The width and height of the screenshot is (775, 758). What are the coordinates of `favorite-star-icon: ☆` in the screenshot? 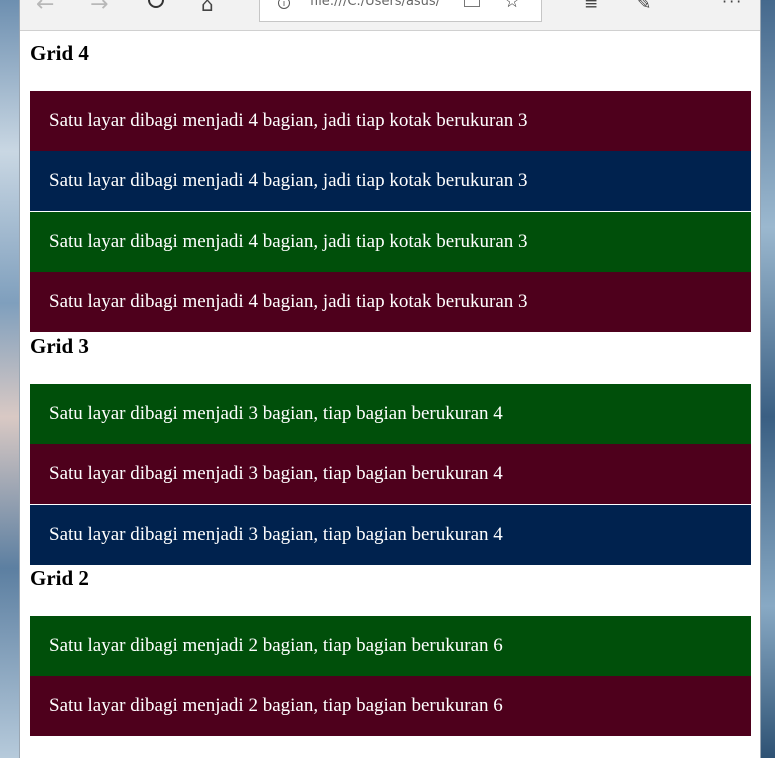 It's located at (512, 6).